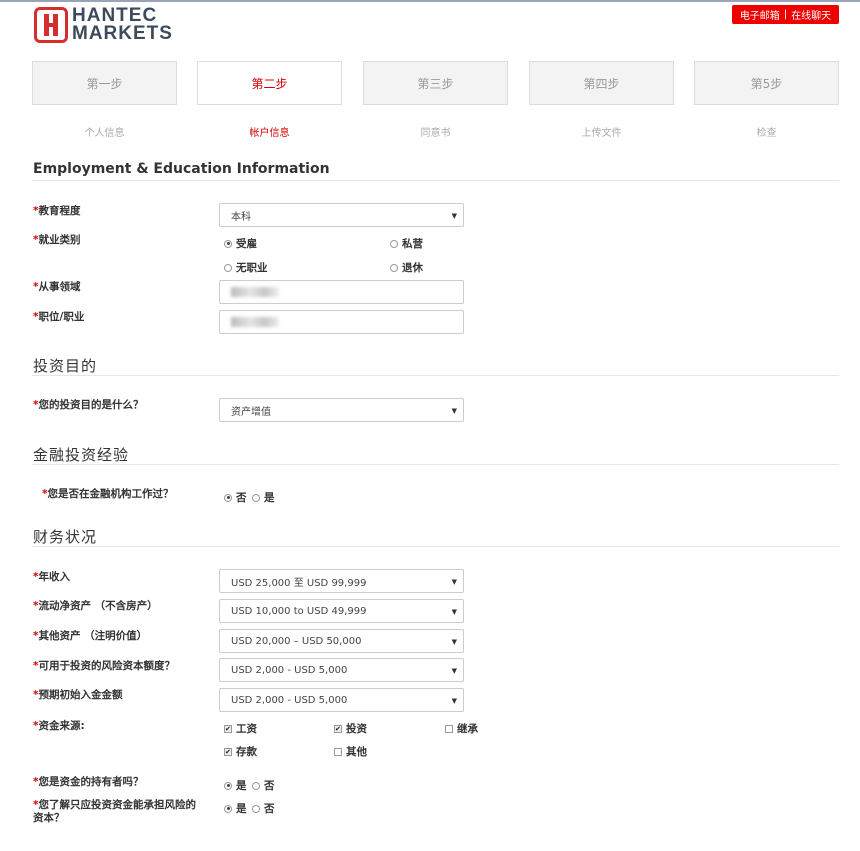 This screenshot has width=860, height=851. Describe the element at coordinates (88, 405) in the screenshot. I see `purpose-label: *您的投资目的是什么？` at that location.